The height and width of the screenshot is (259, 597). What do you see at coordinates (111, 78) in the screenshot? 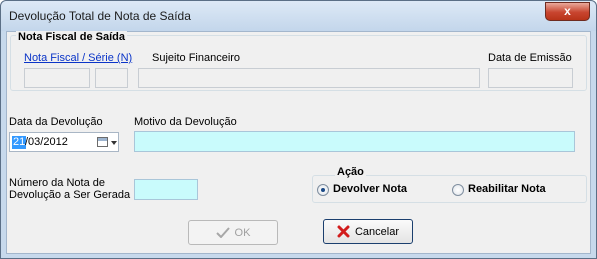
I see `serie-field` at bounding box center [111, 78].